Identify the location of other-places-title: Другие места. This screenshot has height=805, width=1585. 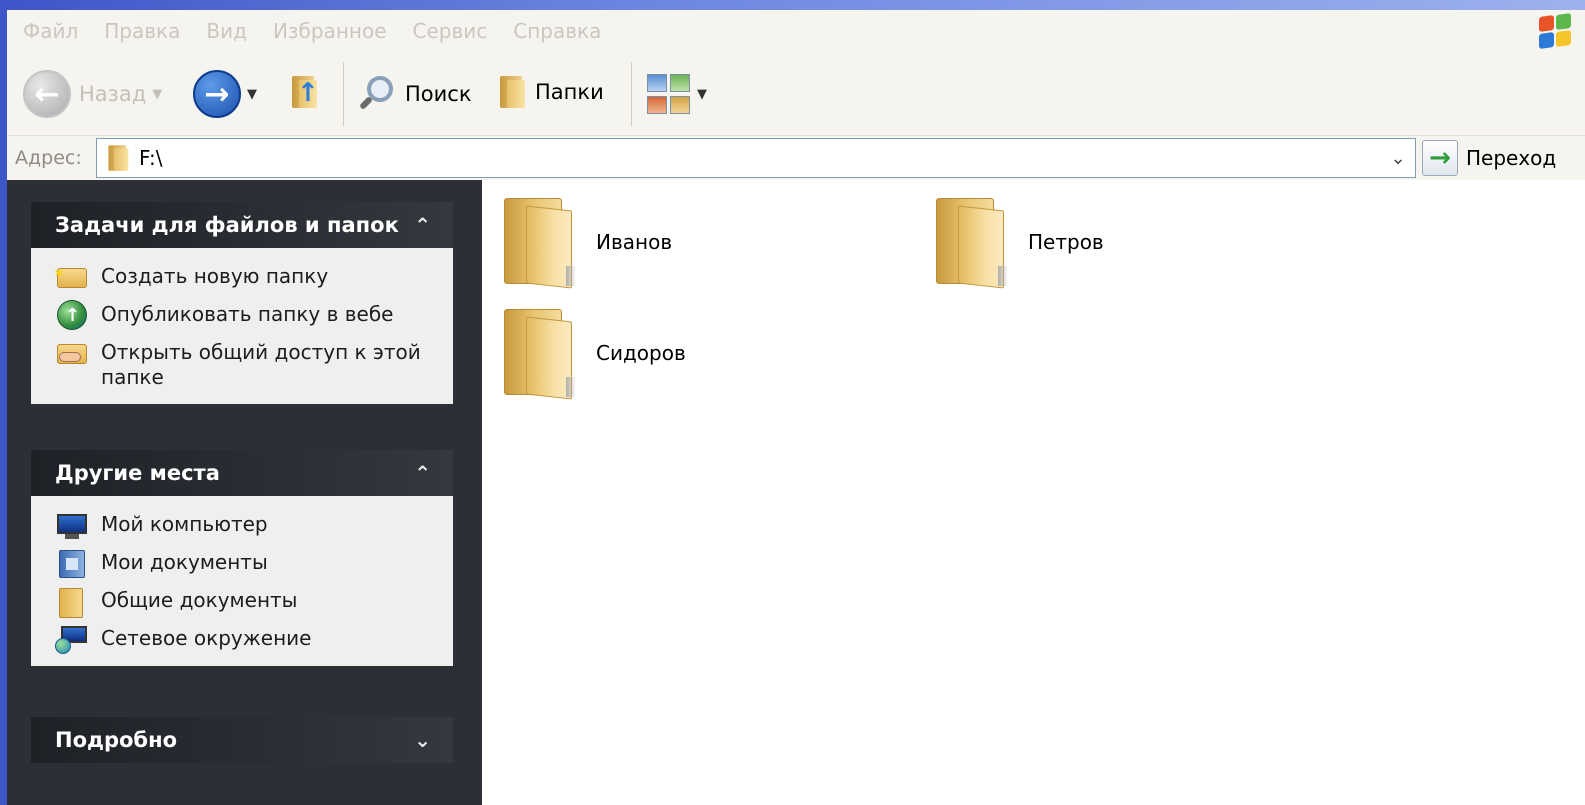
(137, 473).